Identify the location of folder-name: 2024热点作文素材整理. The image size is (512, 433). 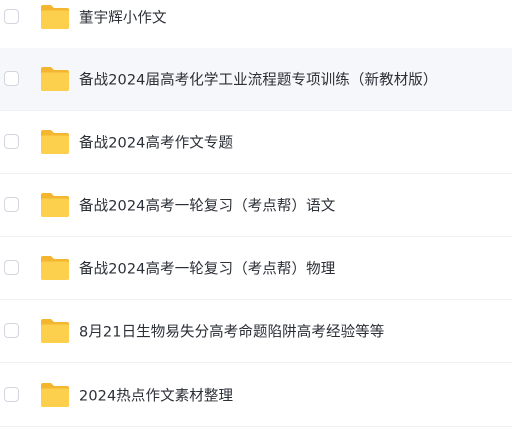
(156, 395).